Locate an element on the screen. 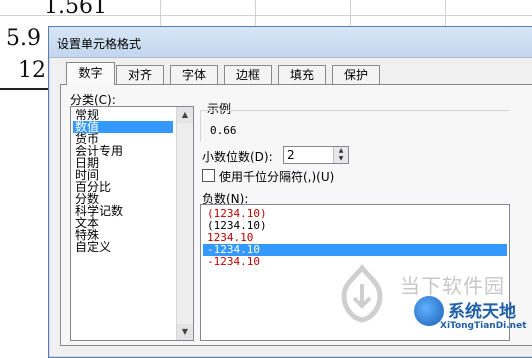 This screenshot has height=358, width=532. decrement-icon: ▼ is located at coordinates (341, 159).